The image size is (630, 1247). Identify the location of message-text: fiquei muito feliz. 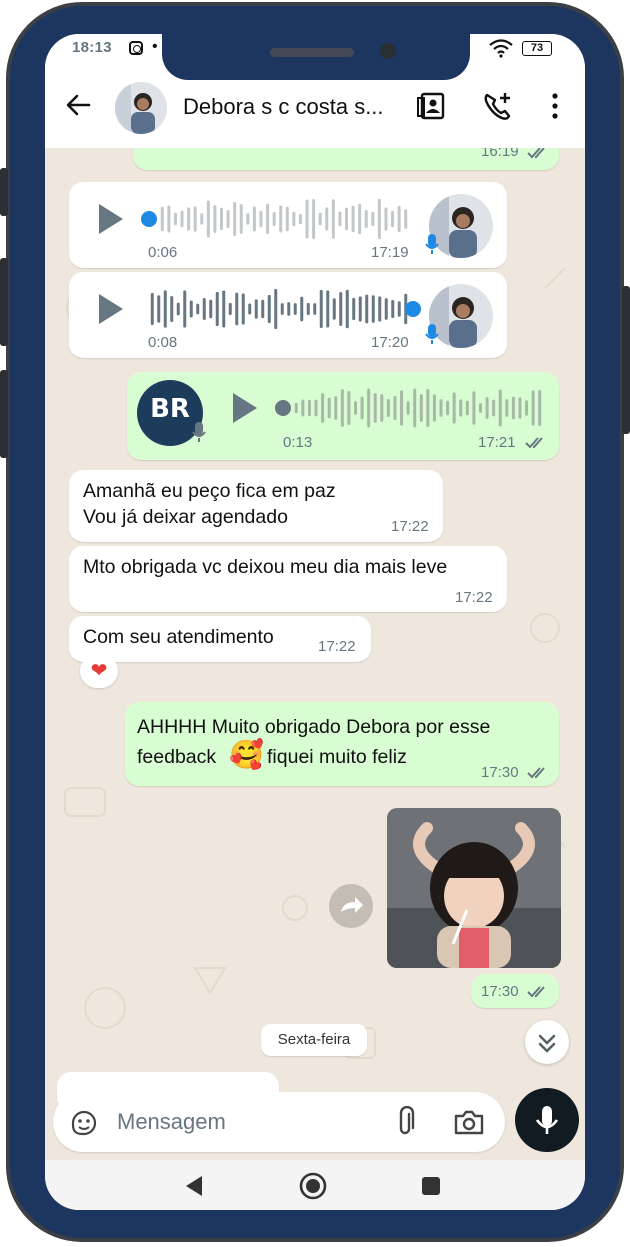
(337, 757).